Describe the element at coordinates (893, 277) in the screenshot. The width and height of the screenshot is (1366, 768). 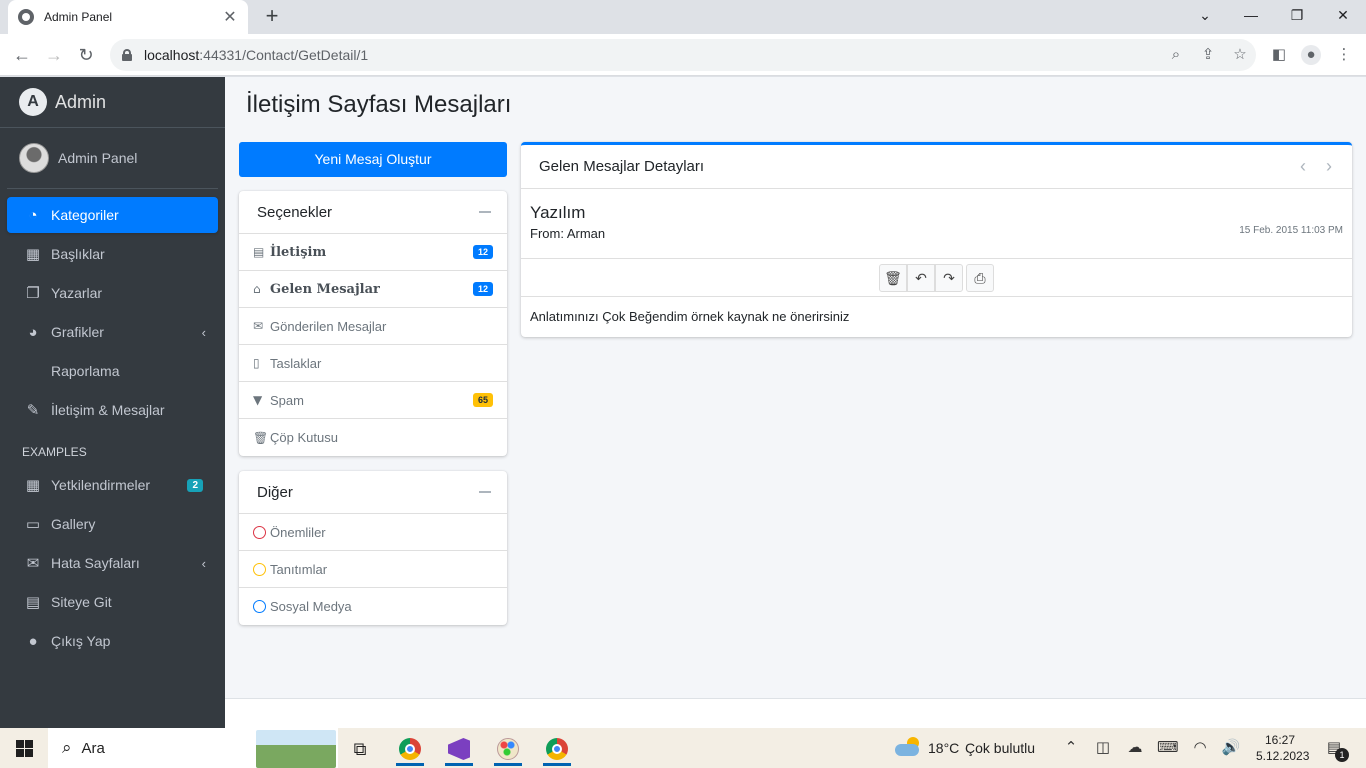
I see `delete-button: 🗑` at that location.